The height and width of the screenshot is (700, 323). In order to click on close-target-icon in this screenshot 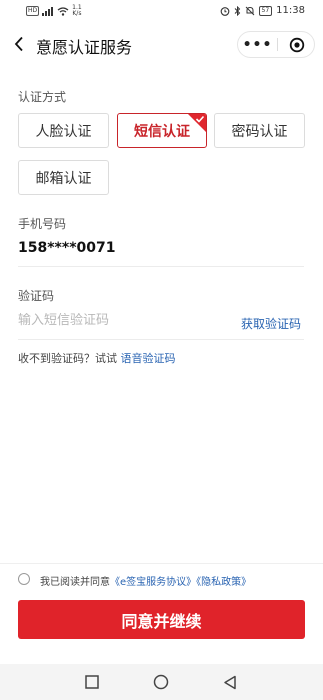, I will do `click(296, 44)`.